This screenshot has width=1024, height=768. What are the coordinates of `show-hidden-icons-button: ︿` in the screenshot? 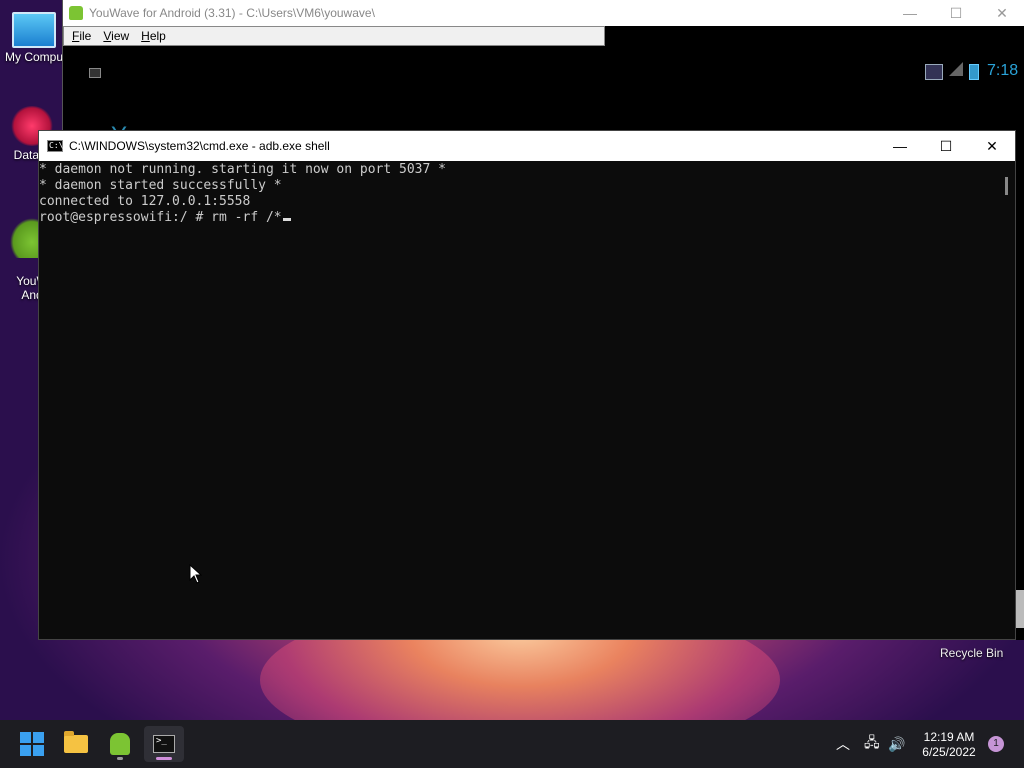 It's located at (843, 744).